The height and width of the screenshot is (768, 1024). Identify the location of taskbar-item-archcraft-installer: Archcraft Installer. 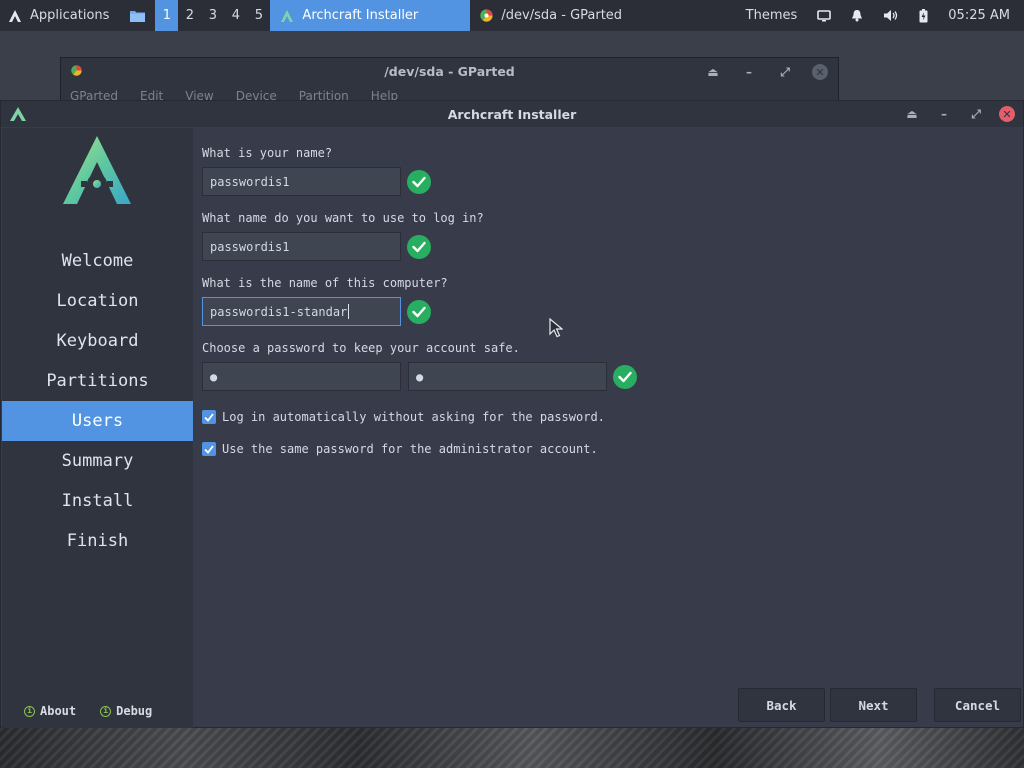
(370, 15).